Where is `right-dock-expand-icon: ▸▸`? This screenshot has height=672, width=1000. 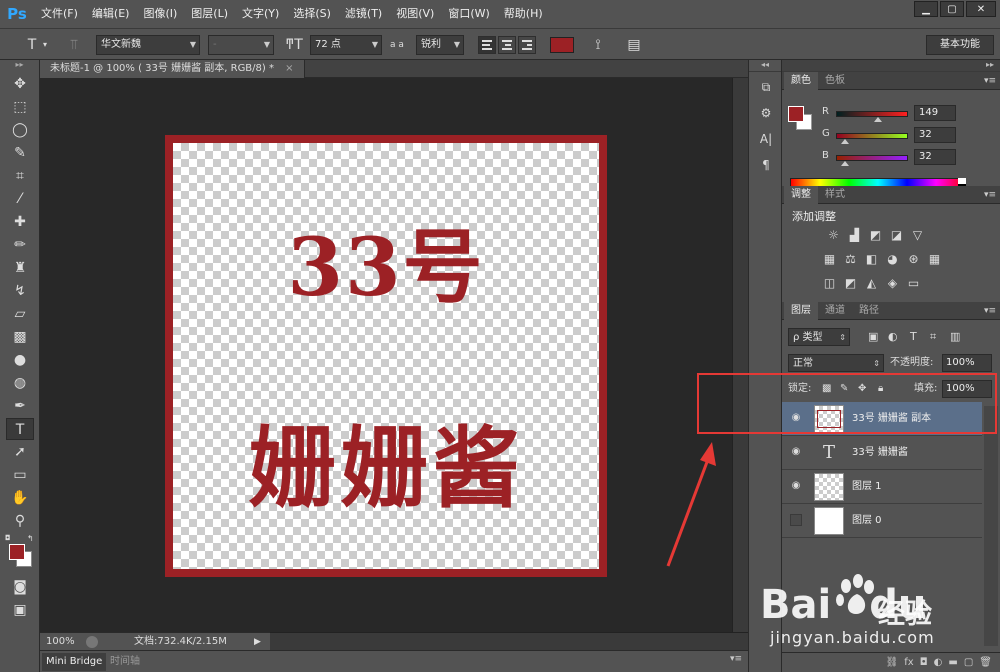
right-dock-expand-icon: ▸▸ is located at coordinates (891, 66).